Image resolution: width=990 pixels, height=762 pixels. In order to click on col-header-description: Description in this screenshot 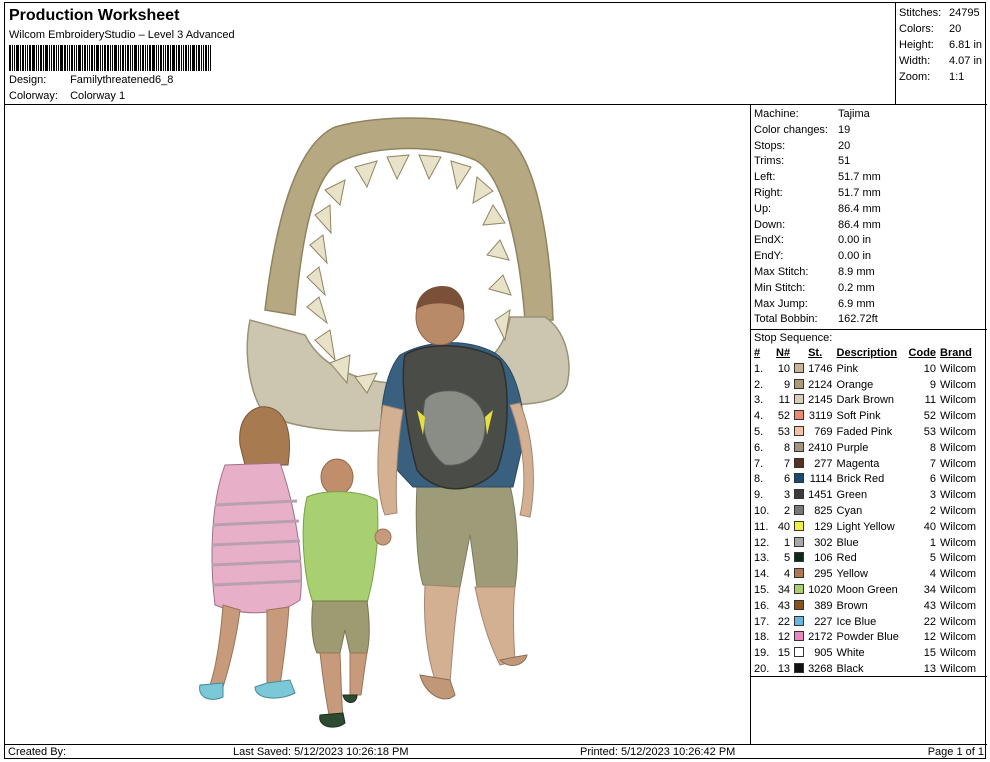, I will do `click(867, 353)`.